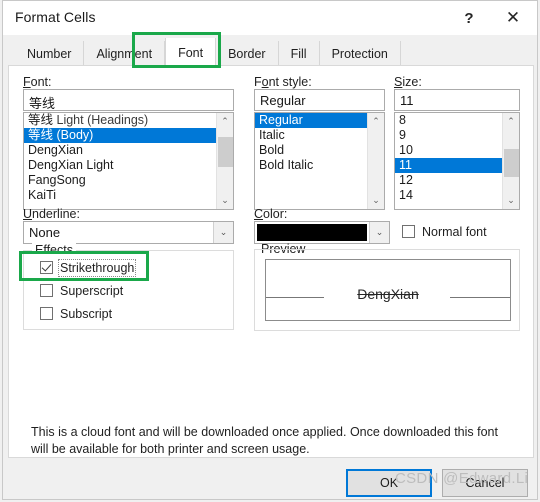  Describe the element at coordinates (54, 250) in the screenshot. I see `effects-group-title: Effects` at that location.